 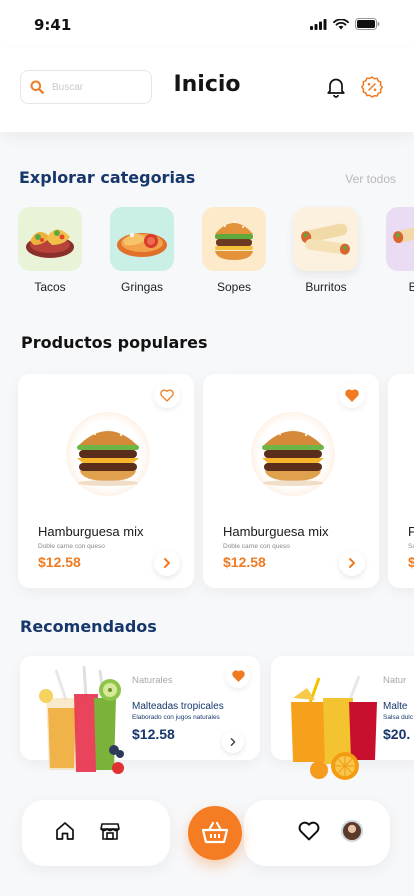 What do you see at coordinates (395, 706) in the screenshot?
I see `product-name: Malte` at bounding box center [395, 706].